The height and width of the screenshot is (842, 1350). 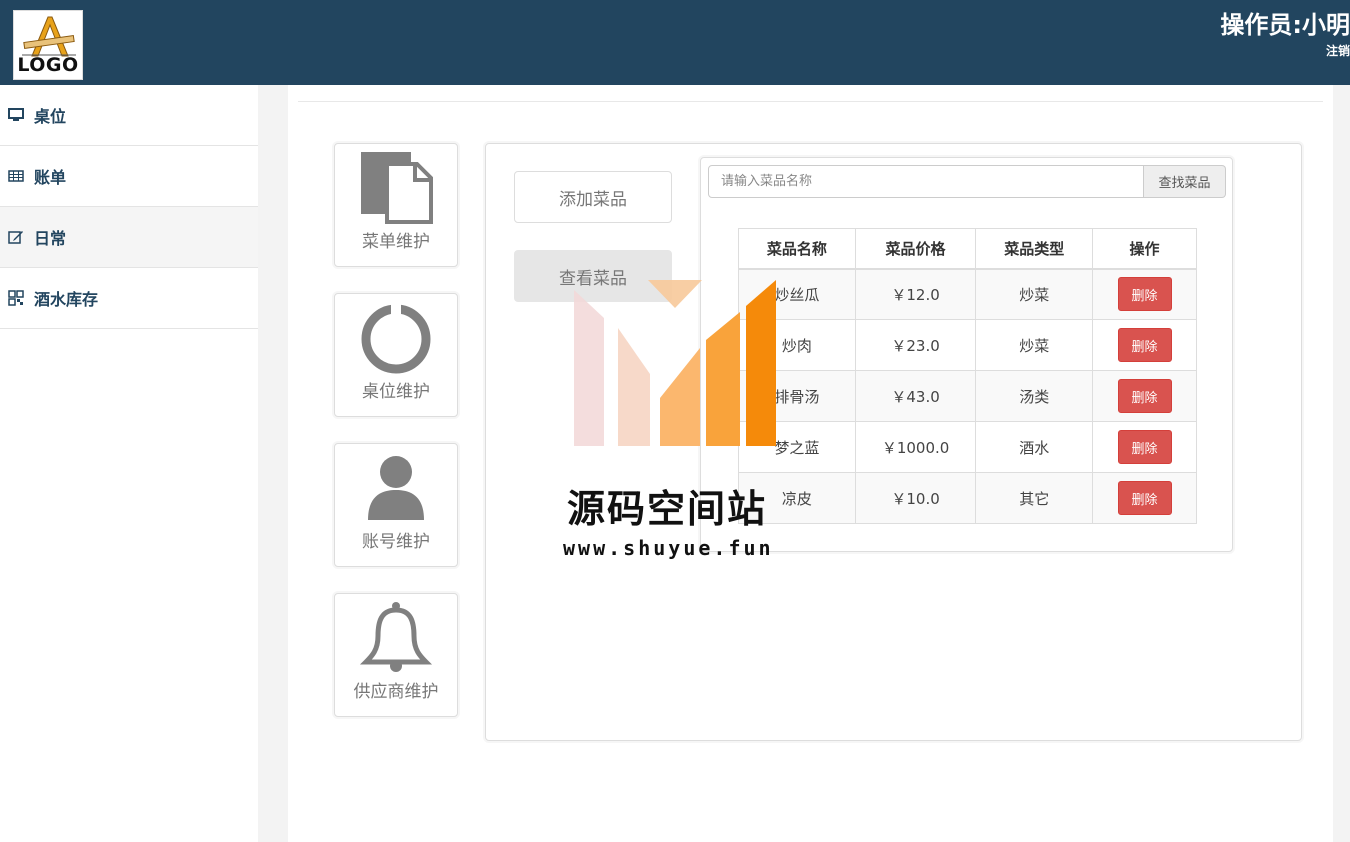 What do you see at coordinates (66, 299) in the screenshot?
I see `sidebar-item-label: 酒水库存` at bounding box center [66, 299].